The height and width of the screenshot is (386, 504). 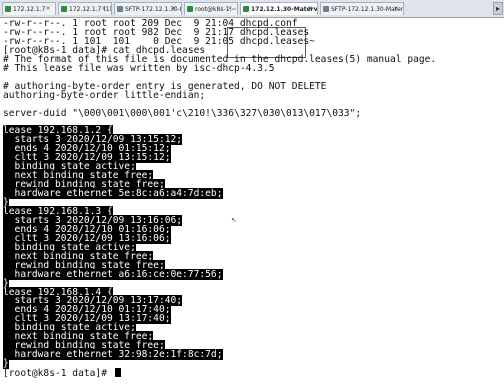 I want to click on selected-text: hardware ethernet a6:16:ce:0e:77:56;, so click(x=113, y=274).